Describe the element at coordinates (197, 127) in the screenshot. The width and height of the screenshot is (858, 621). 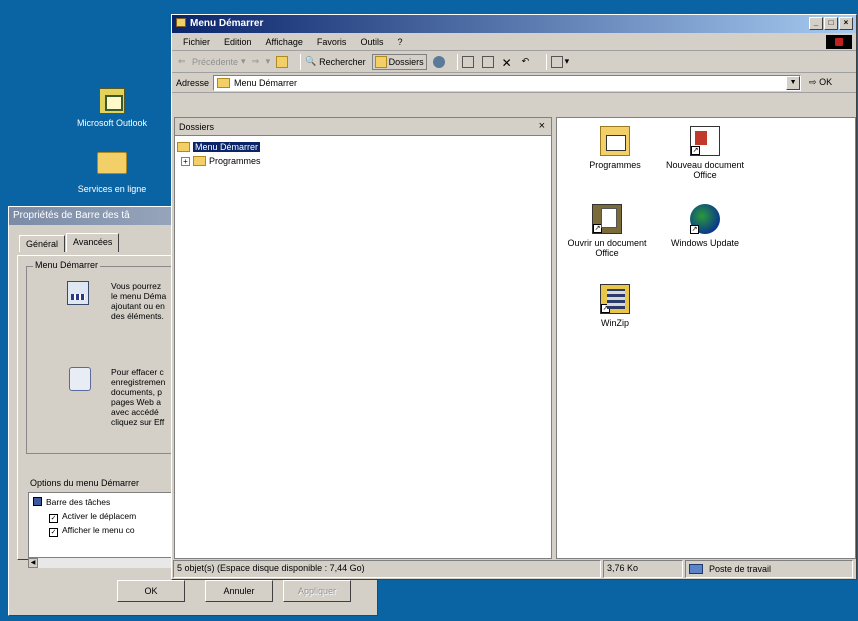
I see `folders-pane-title: Dossiers` at that location.